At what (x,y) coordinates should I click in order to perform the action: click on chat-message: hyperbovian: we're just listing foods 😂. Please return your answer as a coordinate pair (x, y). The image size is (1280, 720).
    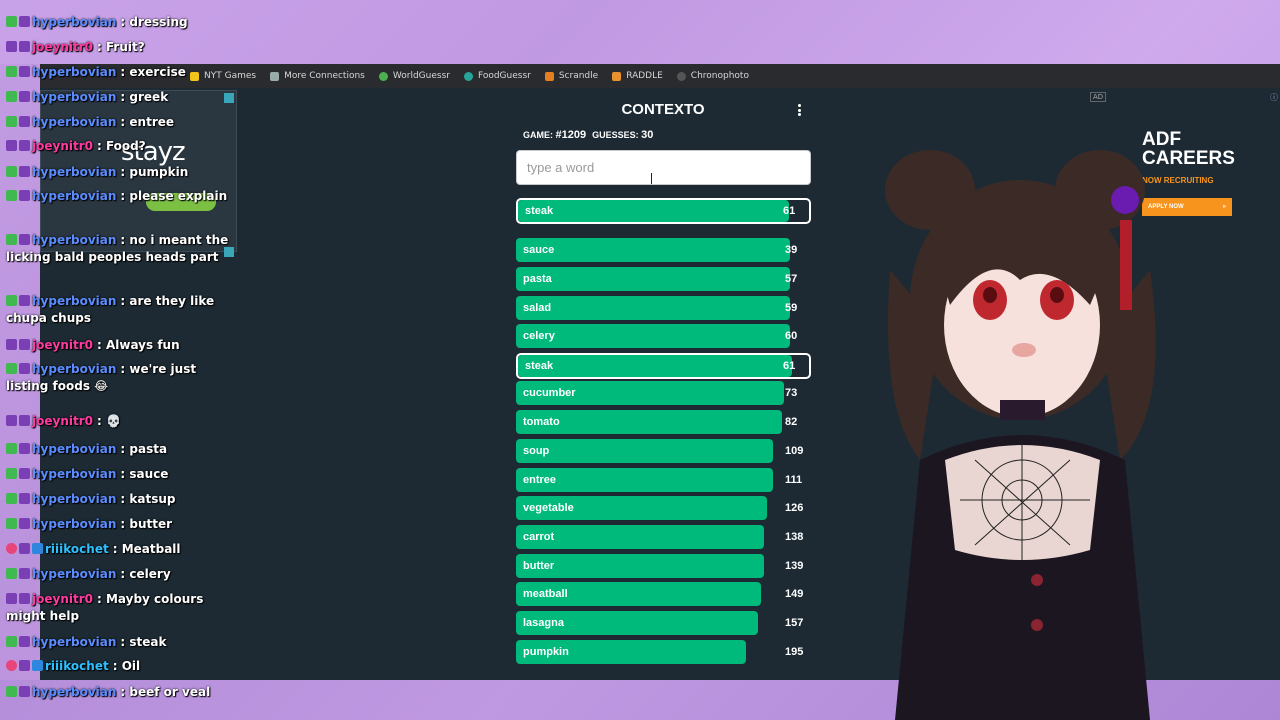
    Looking at the image, I should click on (121, 378).